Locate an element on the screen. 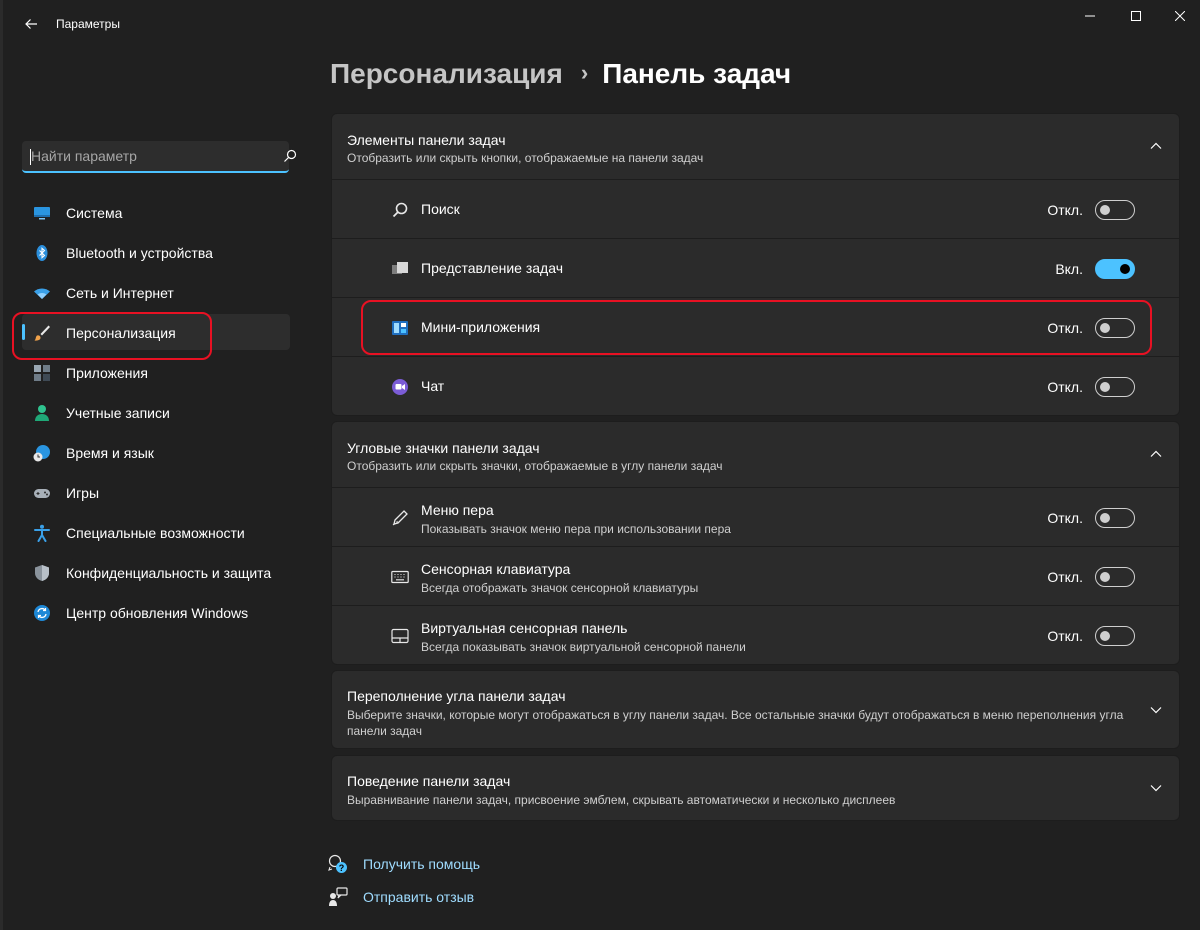  search-box is located at coordinates (159, 157).